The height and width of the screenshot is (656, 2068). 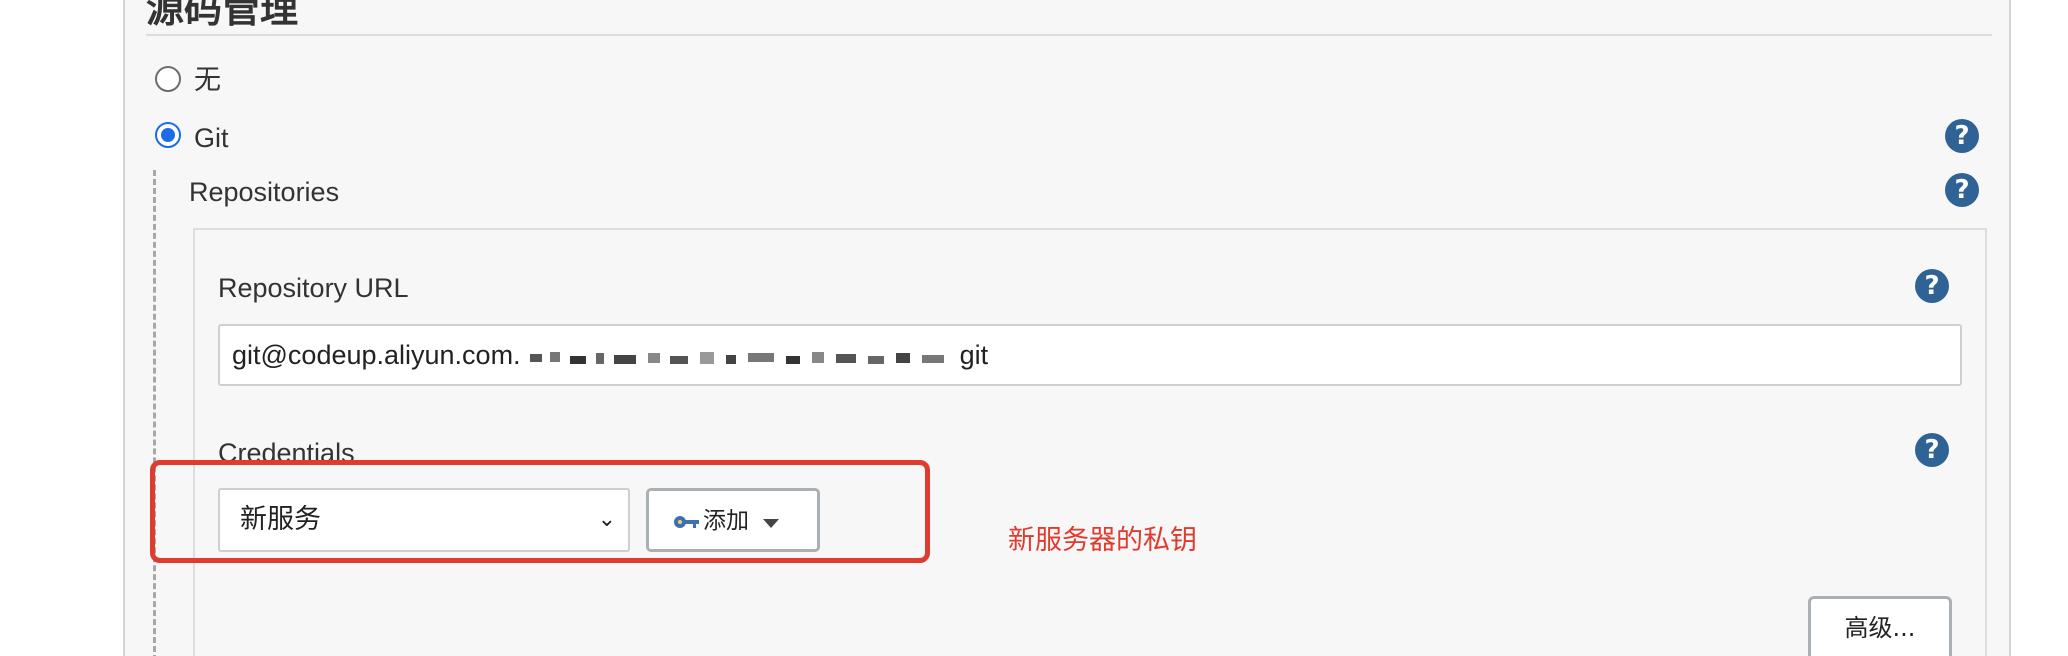 I want to click on repository-url-input: git@codeup.aliyun.com. git, so click(x=1090, y=355).